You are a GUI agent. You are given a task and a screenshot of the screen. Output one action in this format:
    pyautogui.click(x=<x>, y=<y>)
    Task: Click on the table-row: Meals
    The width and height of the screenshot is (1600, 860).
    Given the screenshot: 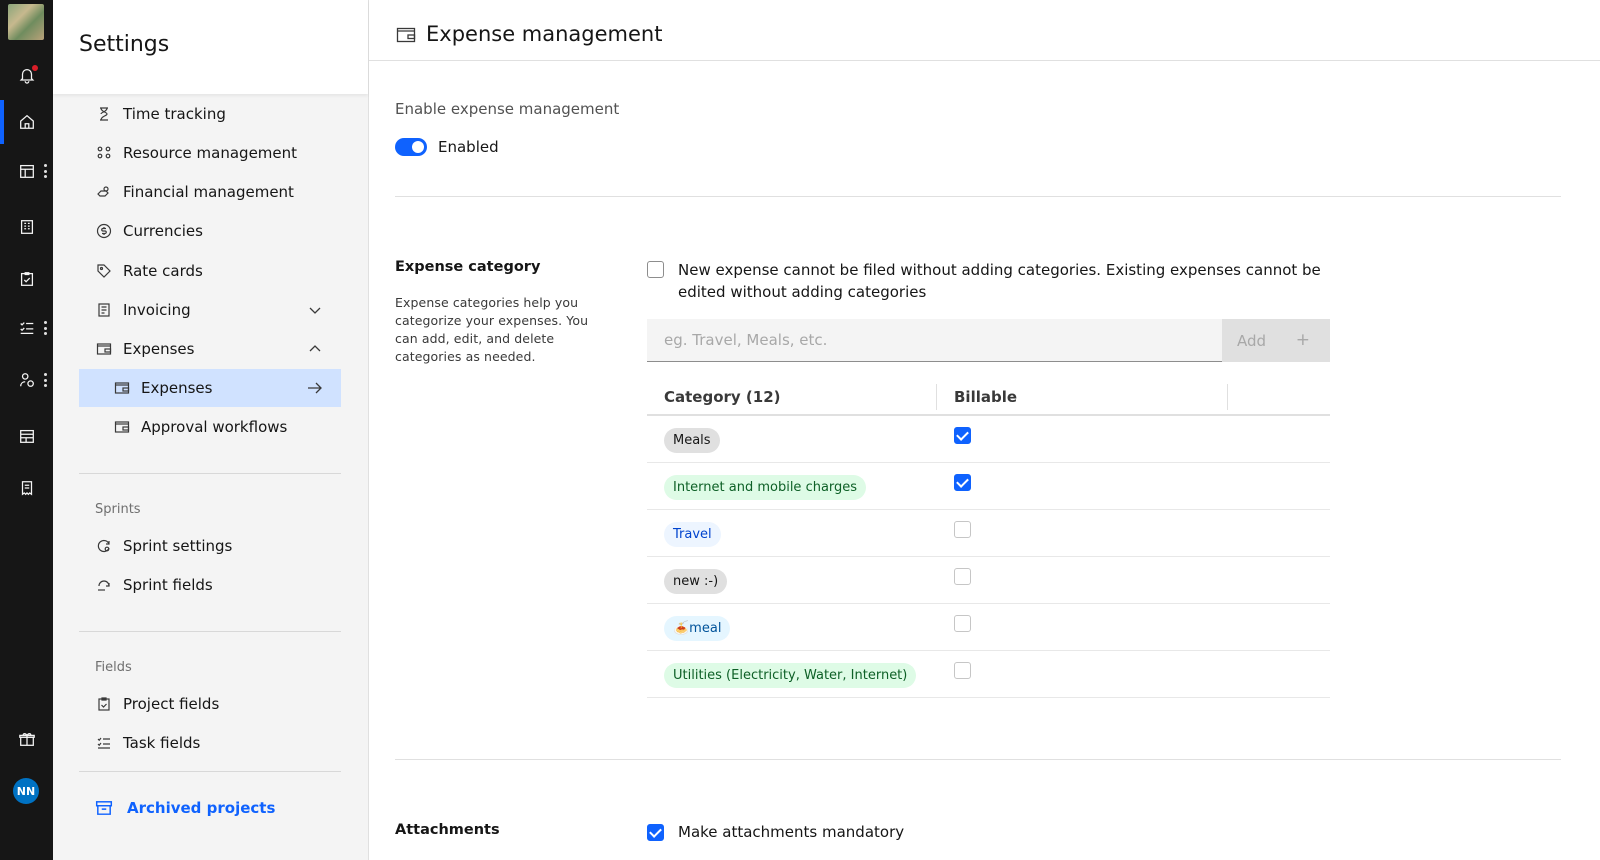 What is the action you would take?
    pyautogui.click(x=988, y=439)
    